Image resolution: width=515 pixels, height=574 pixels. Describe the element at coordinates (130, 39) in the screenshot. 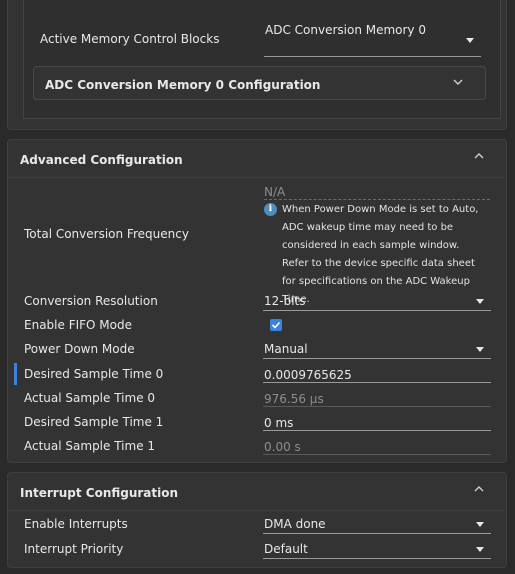

I see `active-blocks-label: Active Memory Control Blocks` at that location.